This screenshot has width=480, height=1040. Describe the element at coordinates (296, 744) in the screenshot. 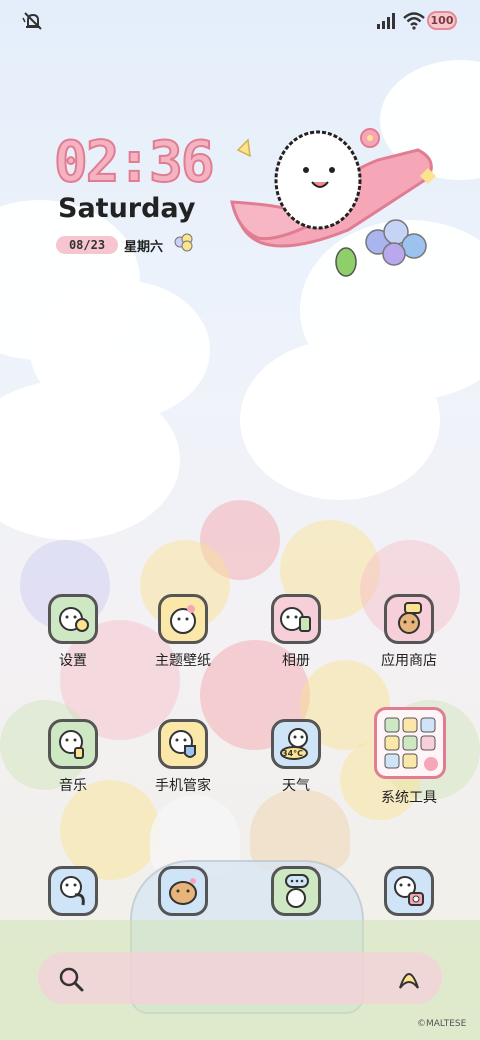

I see `weather-icon: 34°C` at that location.